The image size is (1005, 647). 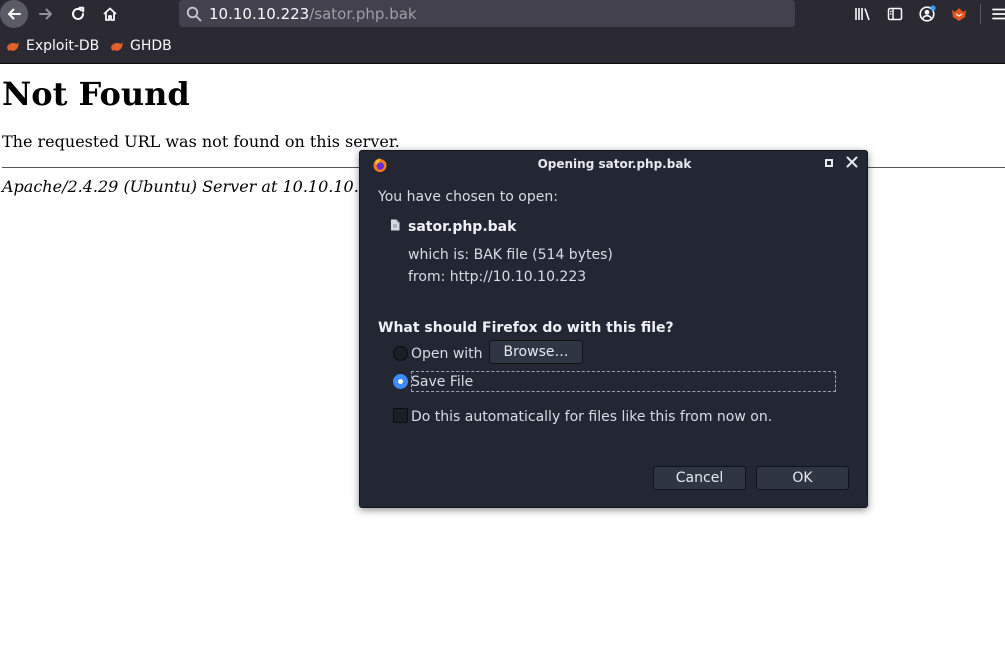 What do you see at coordinates (518, 277) in the screenshot?
I see `from-value: http://10.10.10.223` at bounding box center [518, 277].